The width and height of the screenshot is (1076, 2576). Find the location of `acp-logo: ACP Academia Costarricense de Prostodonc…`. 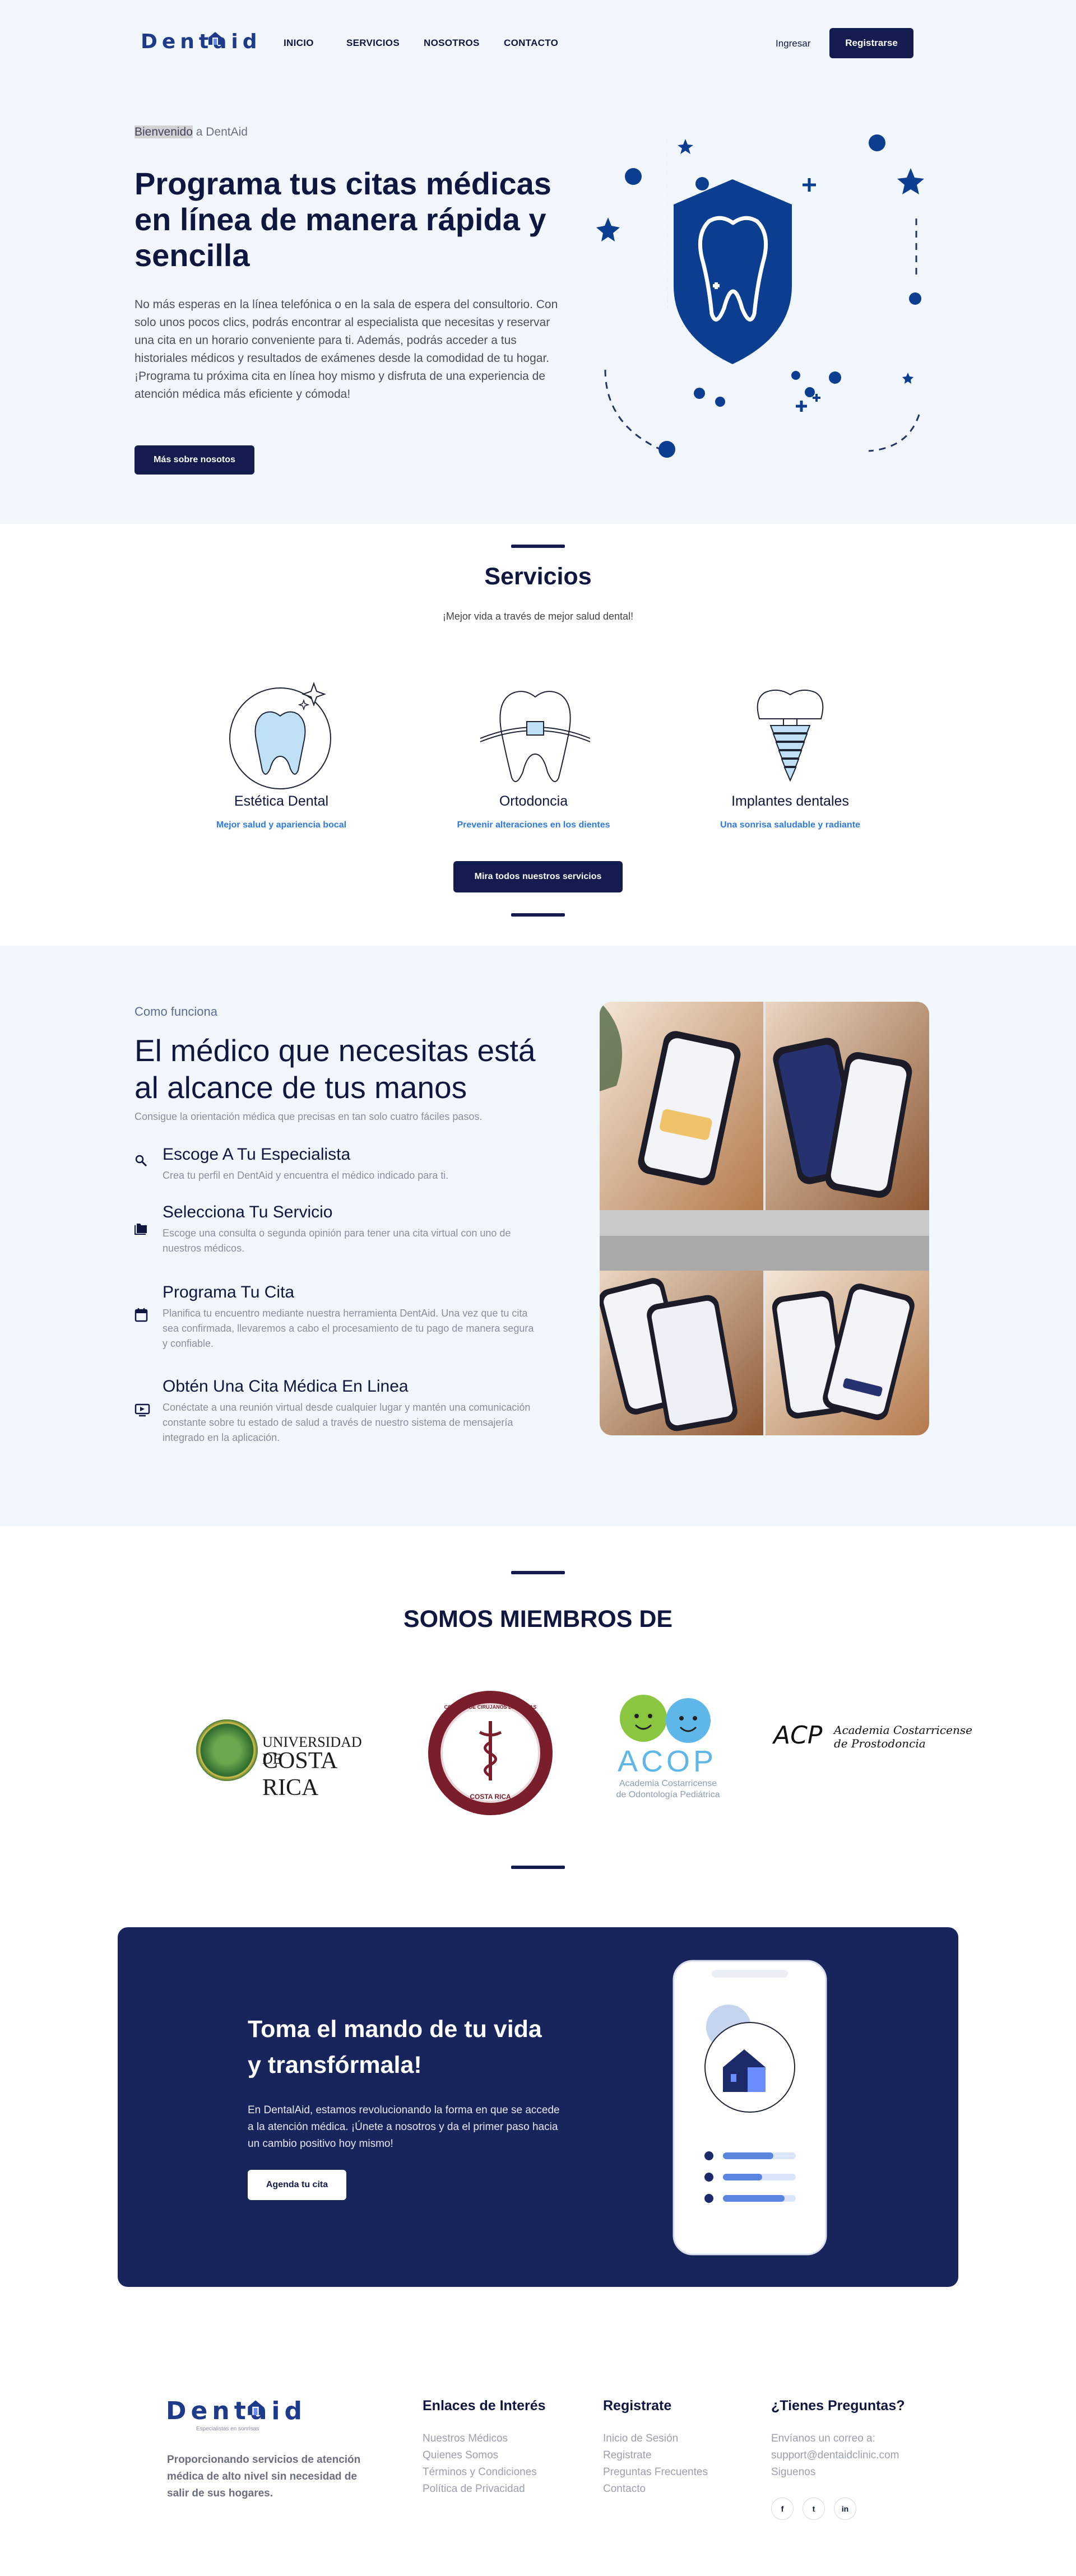

acp-logo: ACP Academia Costarricense de Prostodonc… is located at coordinates (874, 1738).